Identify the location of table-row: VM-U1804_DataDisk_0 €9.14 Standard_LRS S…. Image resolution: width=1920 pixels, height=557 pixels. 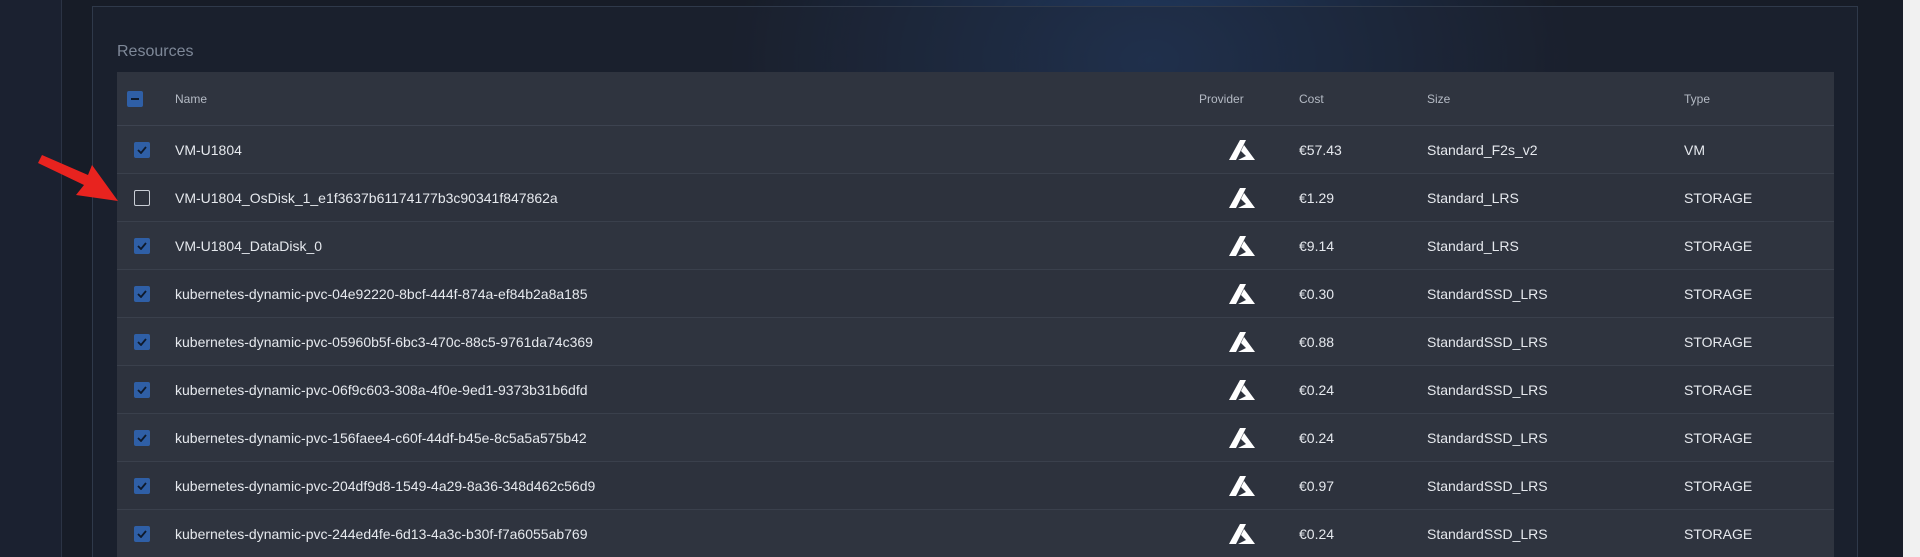
(975, 246).